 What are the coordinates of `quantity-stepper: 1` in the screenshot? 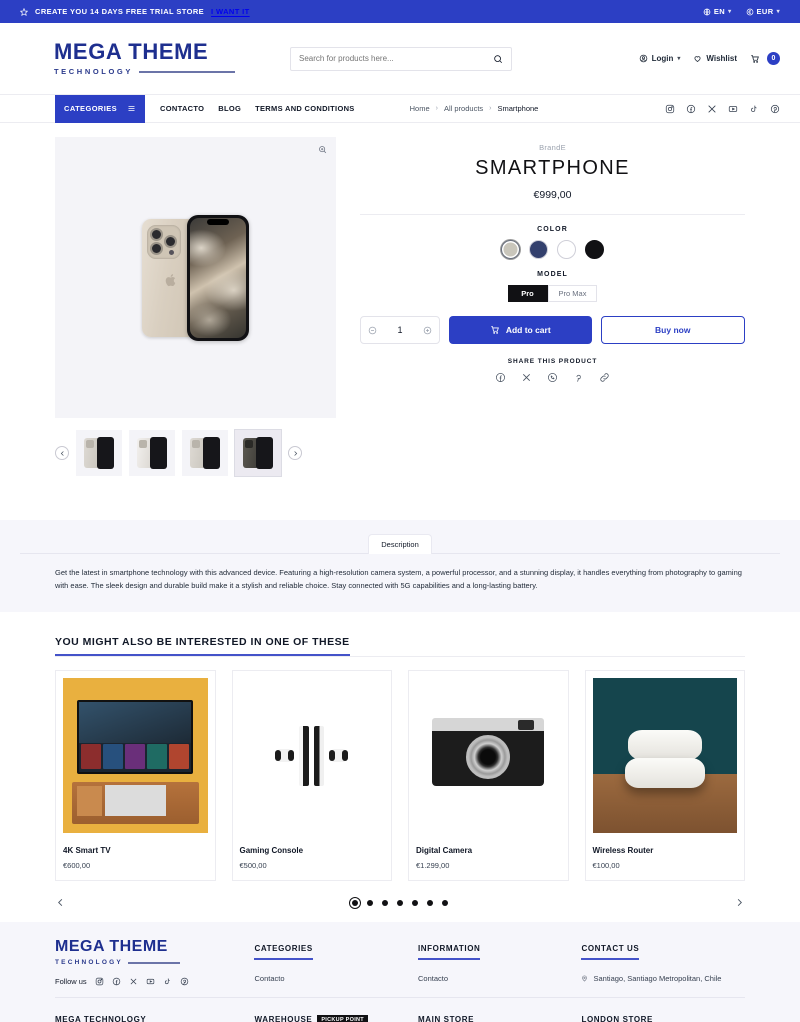 It's located at (400, 330).